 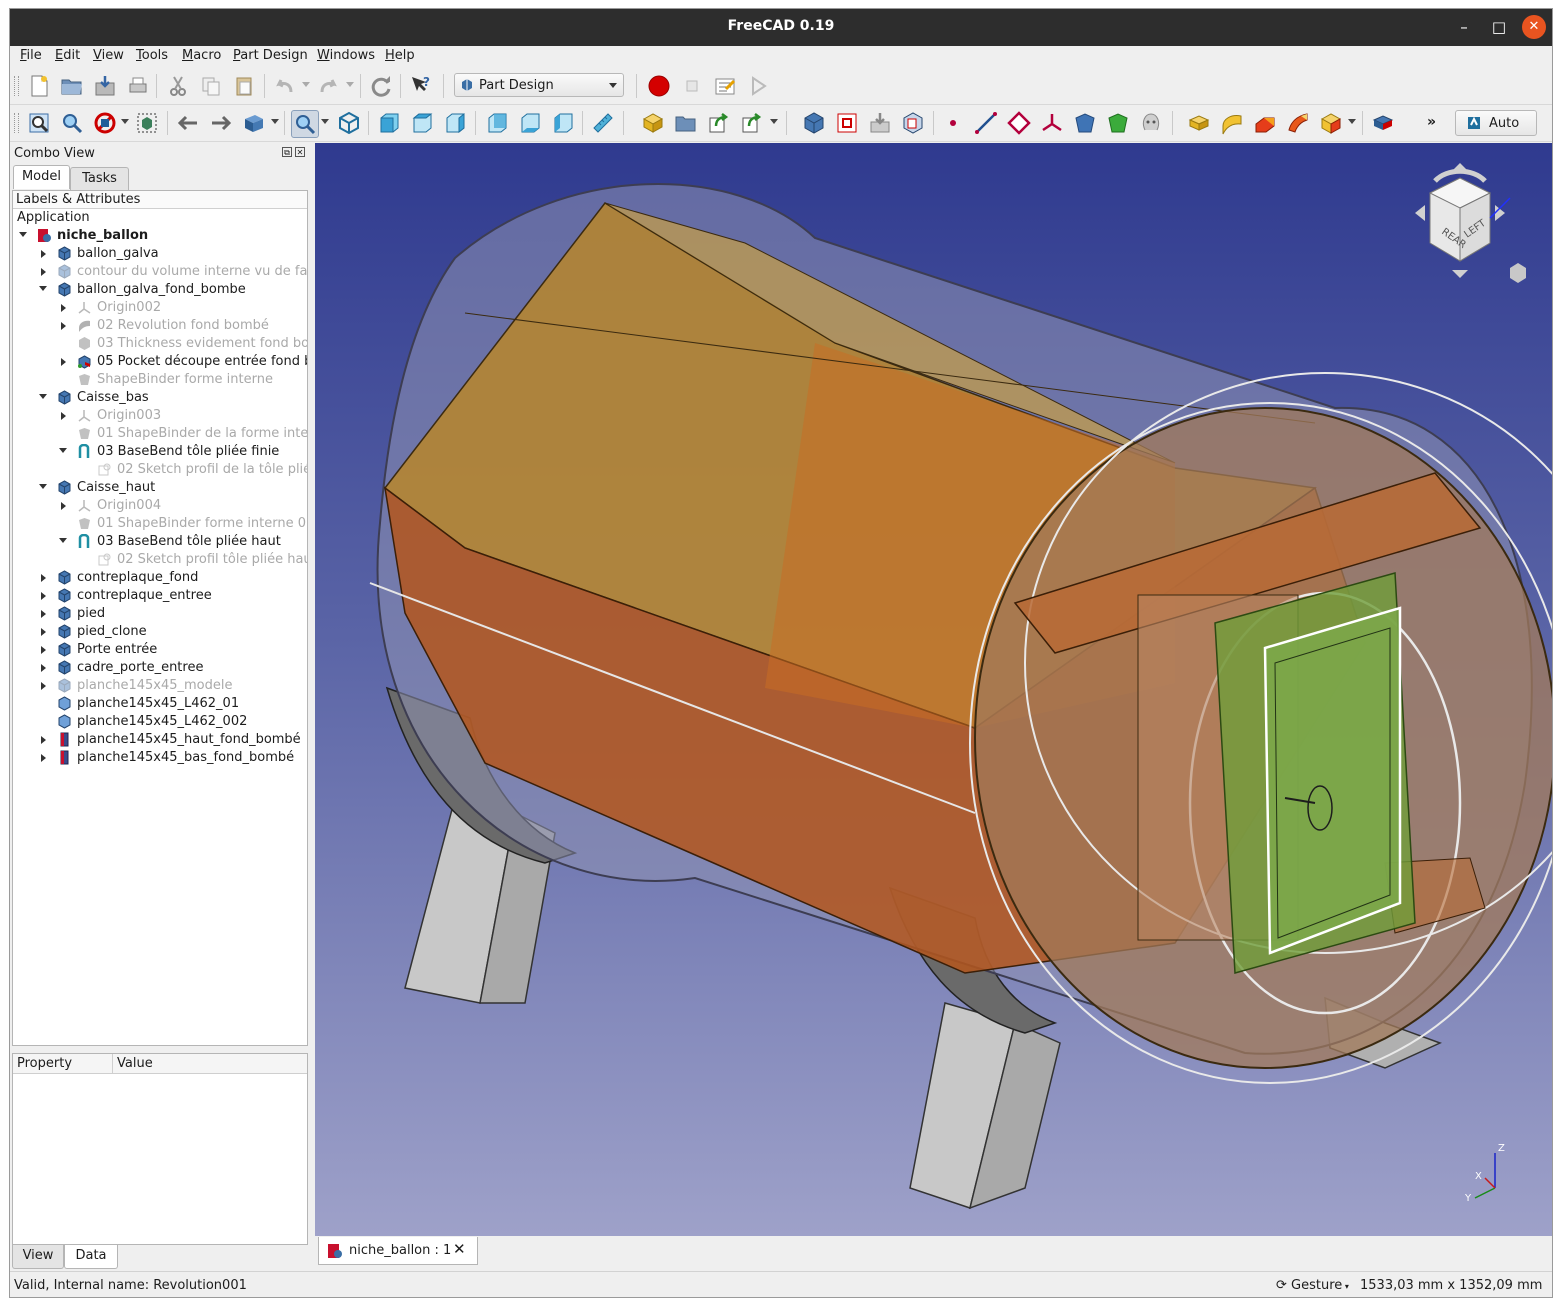 I want to click on tree-item: ShapeBinder forme interne, so click(x=160, y=380).